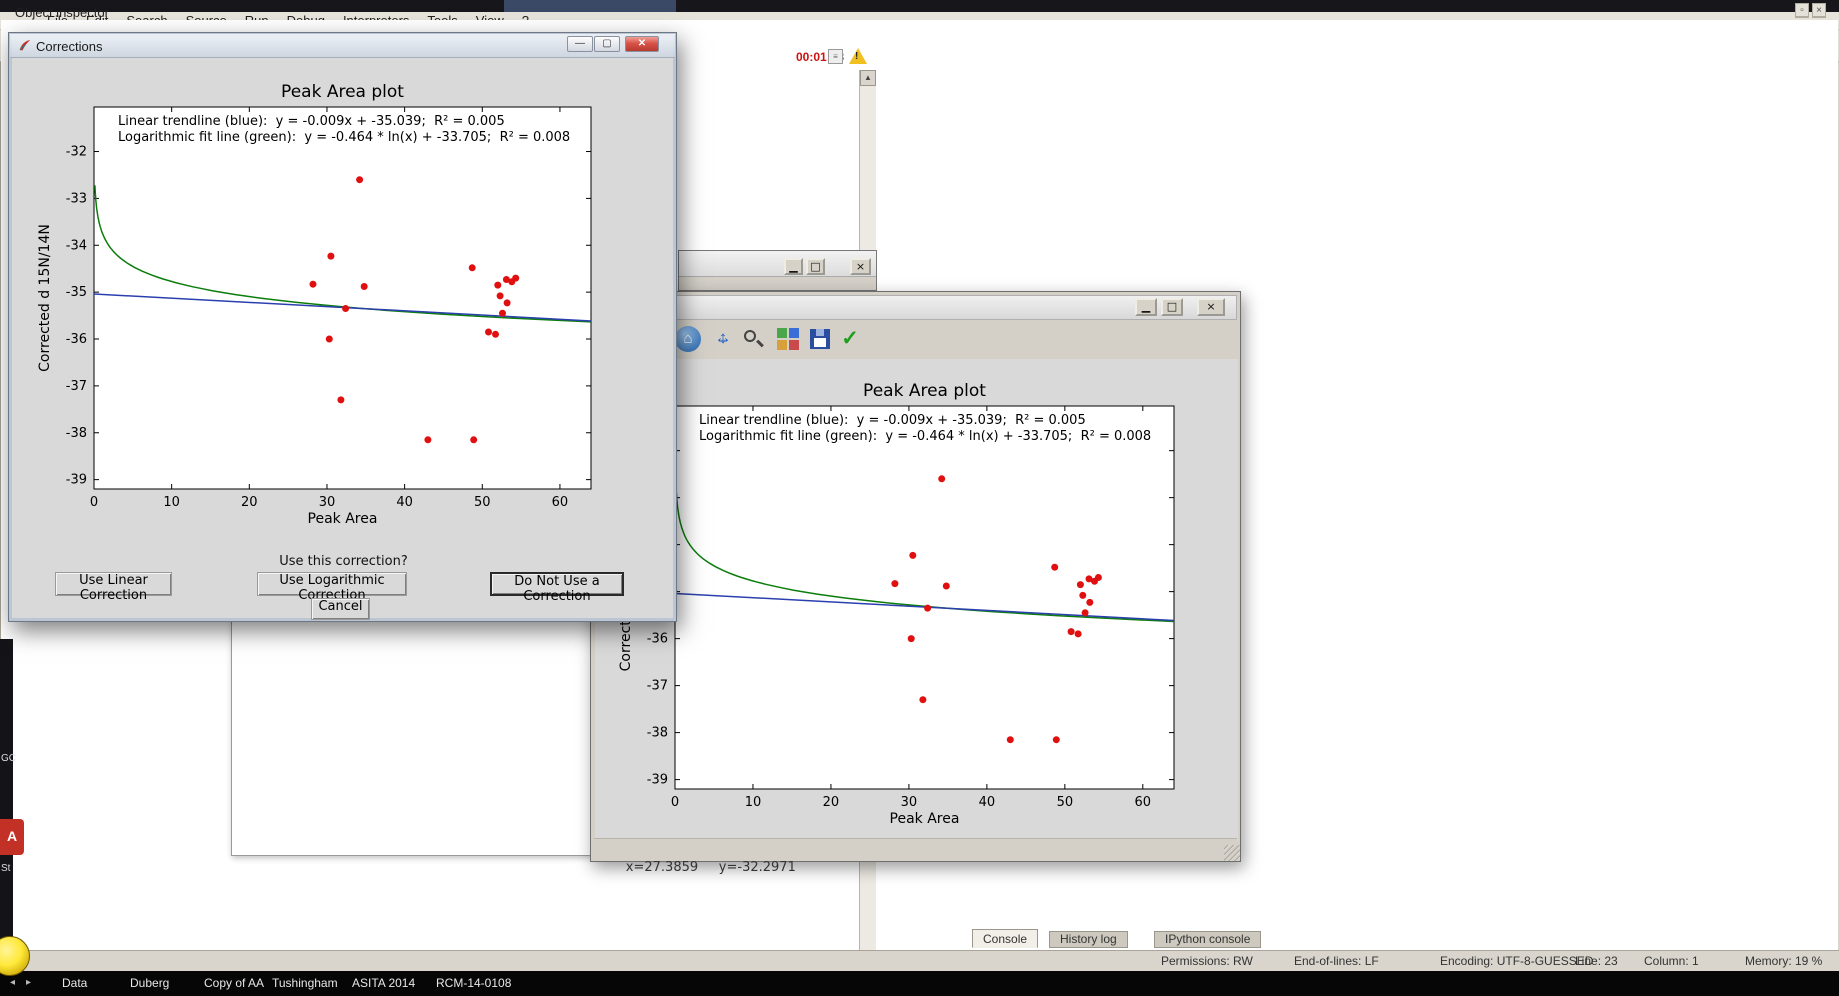  I want to click on status-item-end-of-lines: End-of-lines: LF, so click(1336, 961).